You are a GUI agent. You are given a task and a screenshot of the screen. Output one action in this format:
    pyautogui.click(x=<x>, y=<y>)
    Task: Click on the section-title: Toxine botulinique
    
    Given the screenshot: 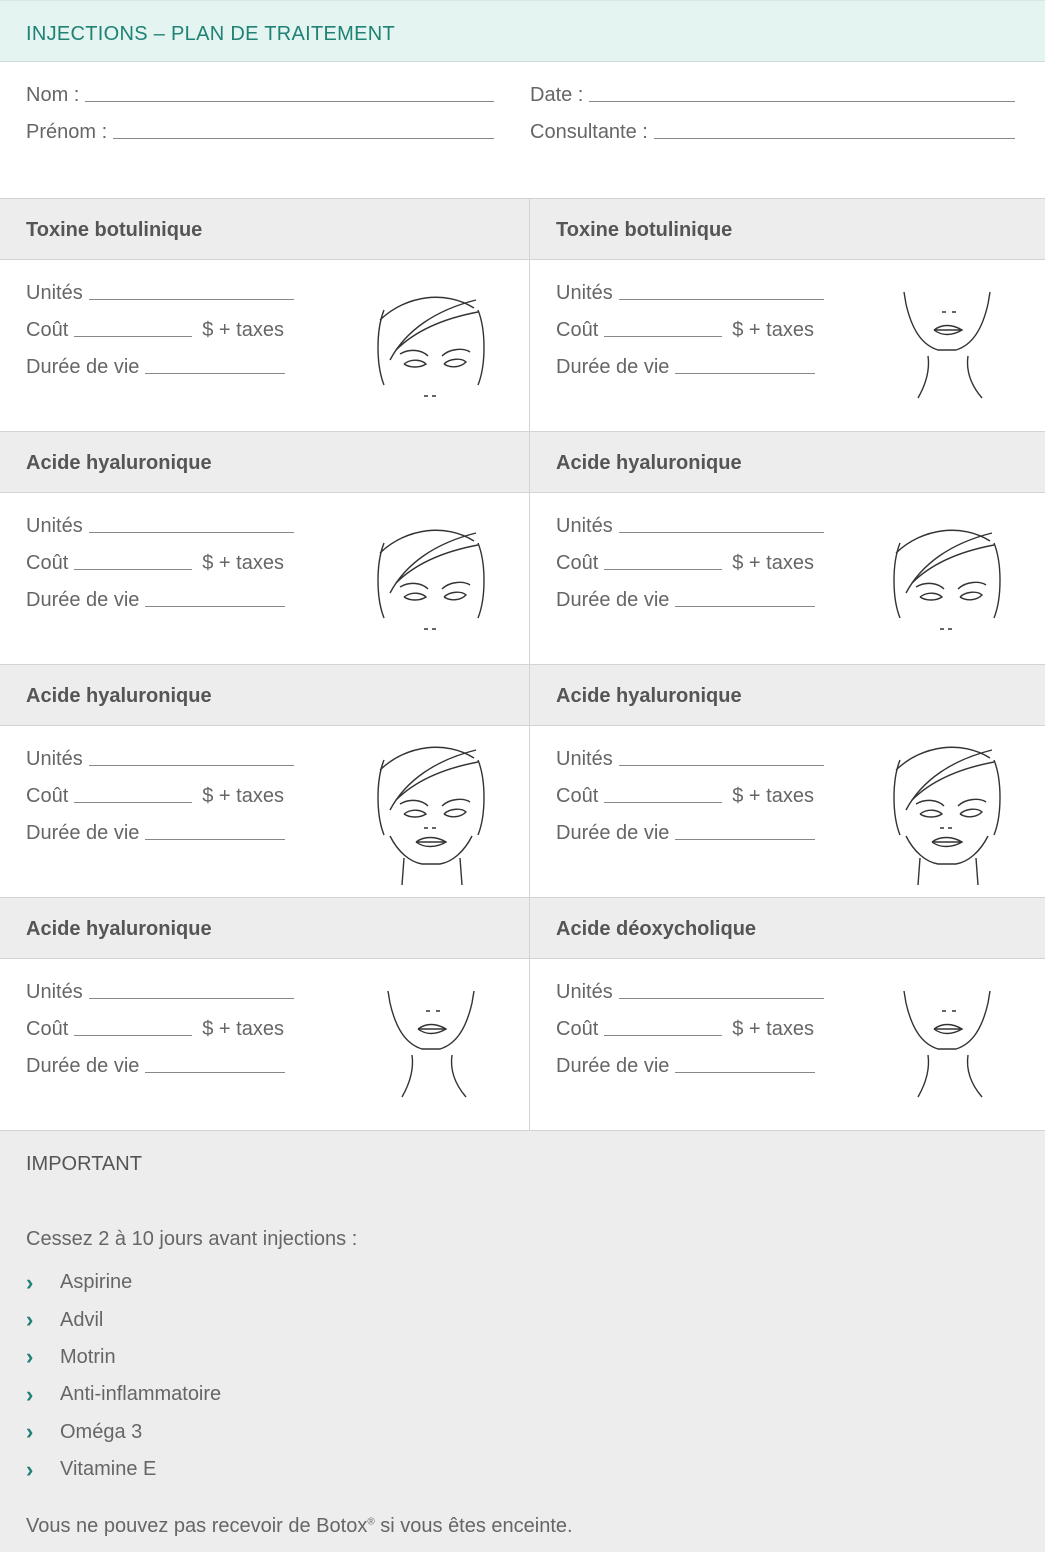 What is the action you would take?
    pyautogui.click(x=114, y=230)
    